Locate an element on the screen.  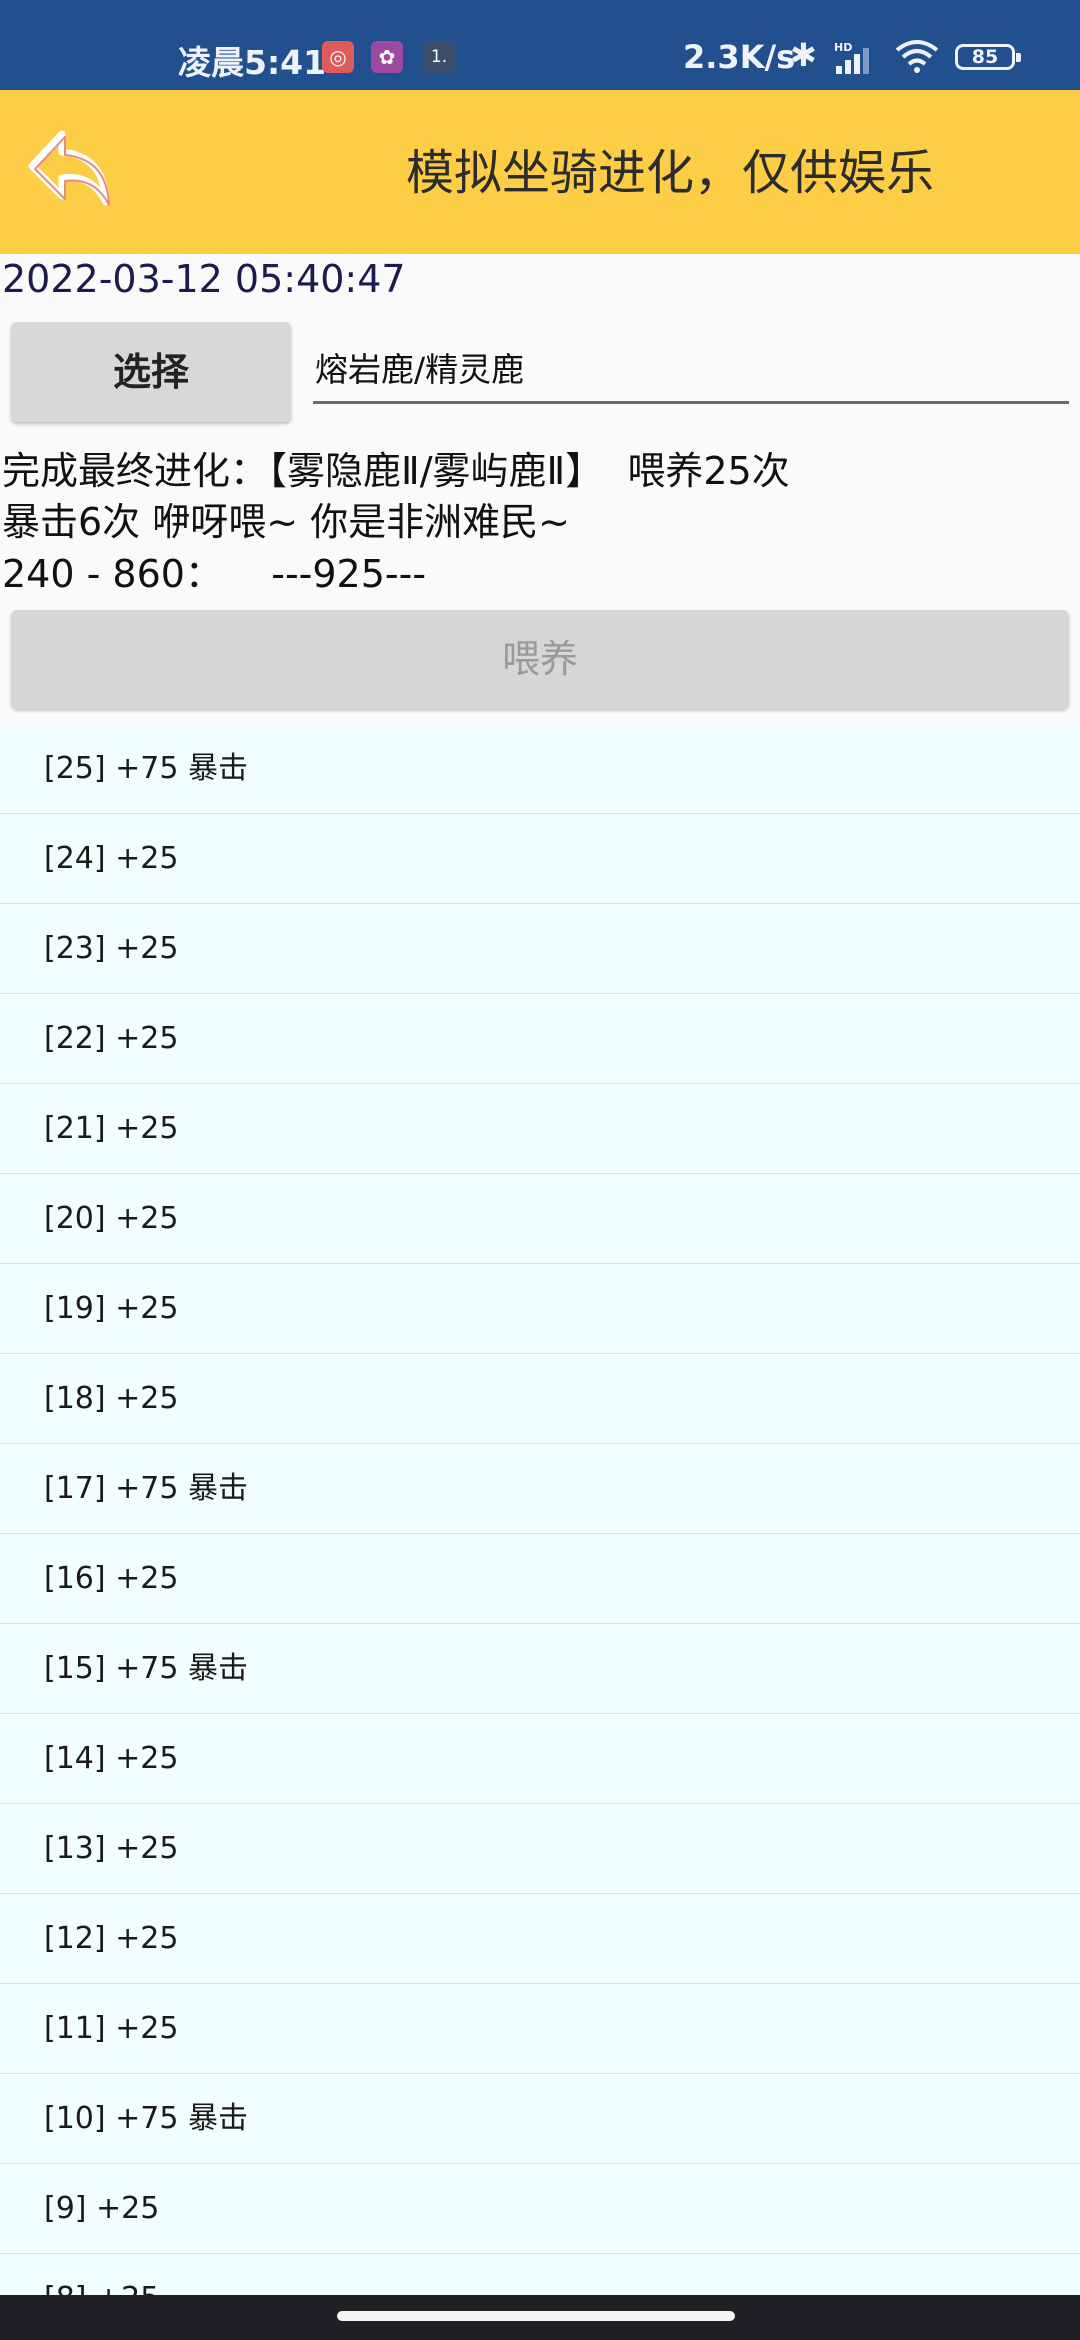
list-item: [20] +25 is located at coordinates (540, 1219).